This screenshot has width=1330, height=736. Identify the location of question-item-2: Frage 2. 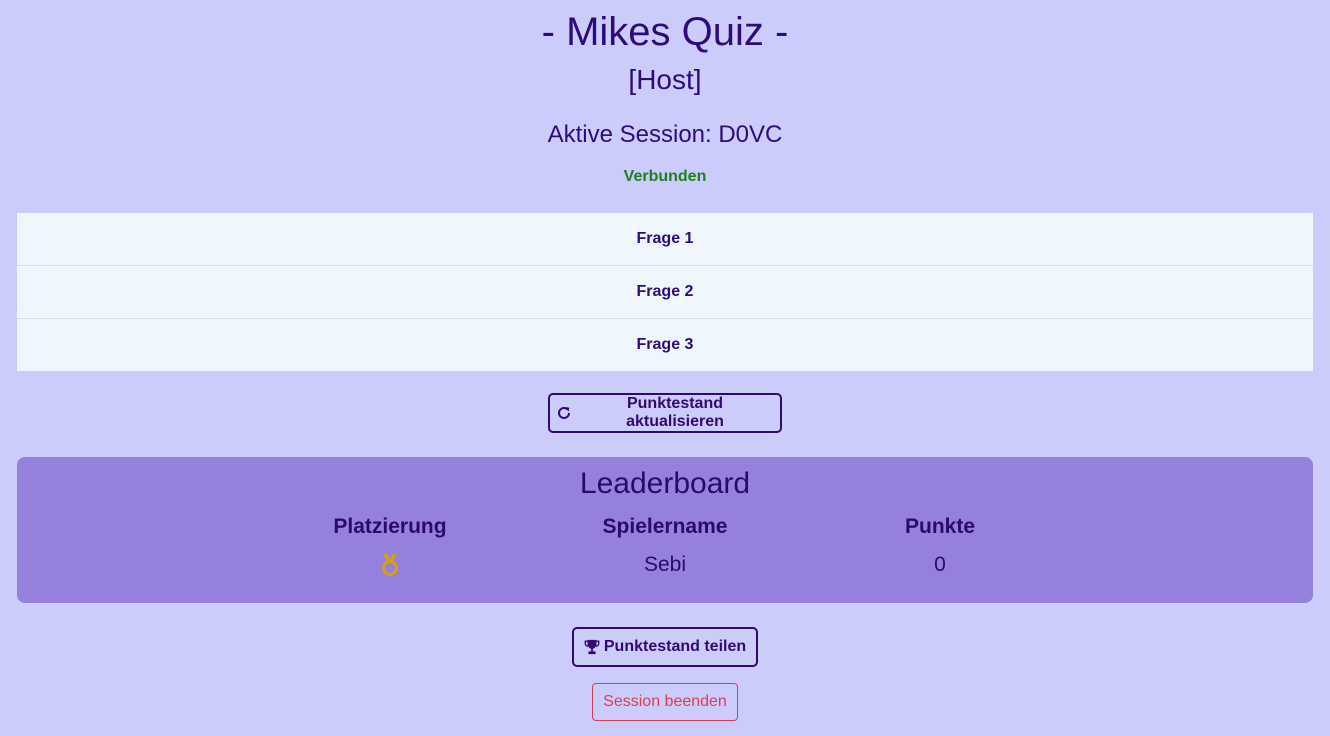
(665, 292).